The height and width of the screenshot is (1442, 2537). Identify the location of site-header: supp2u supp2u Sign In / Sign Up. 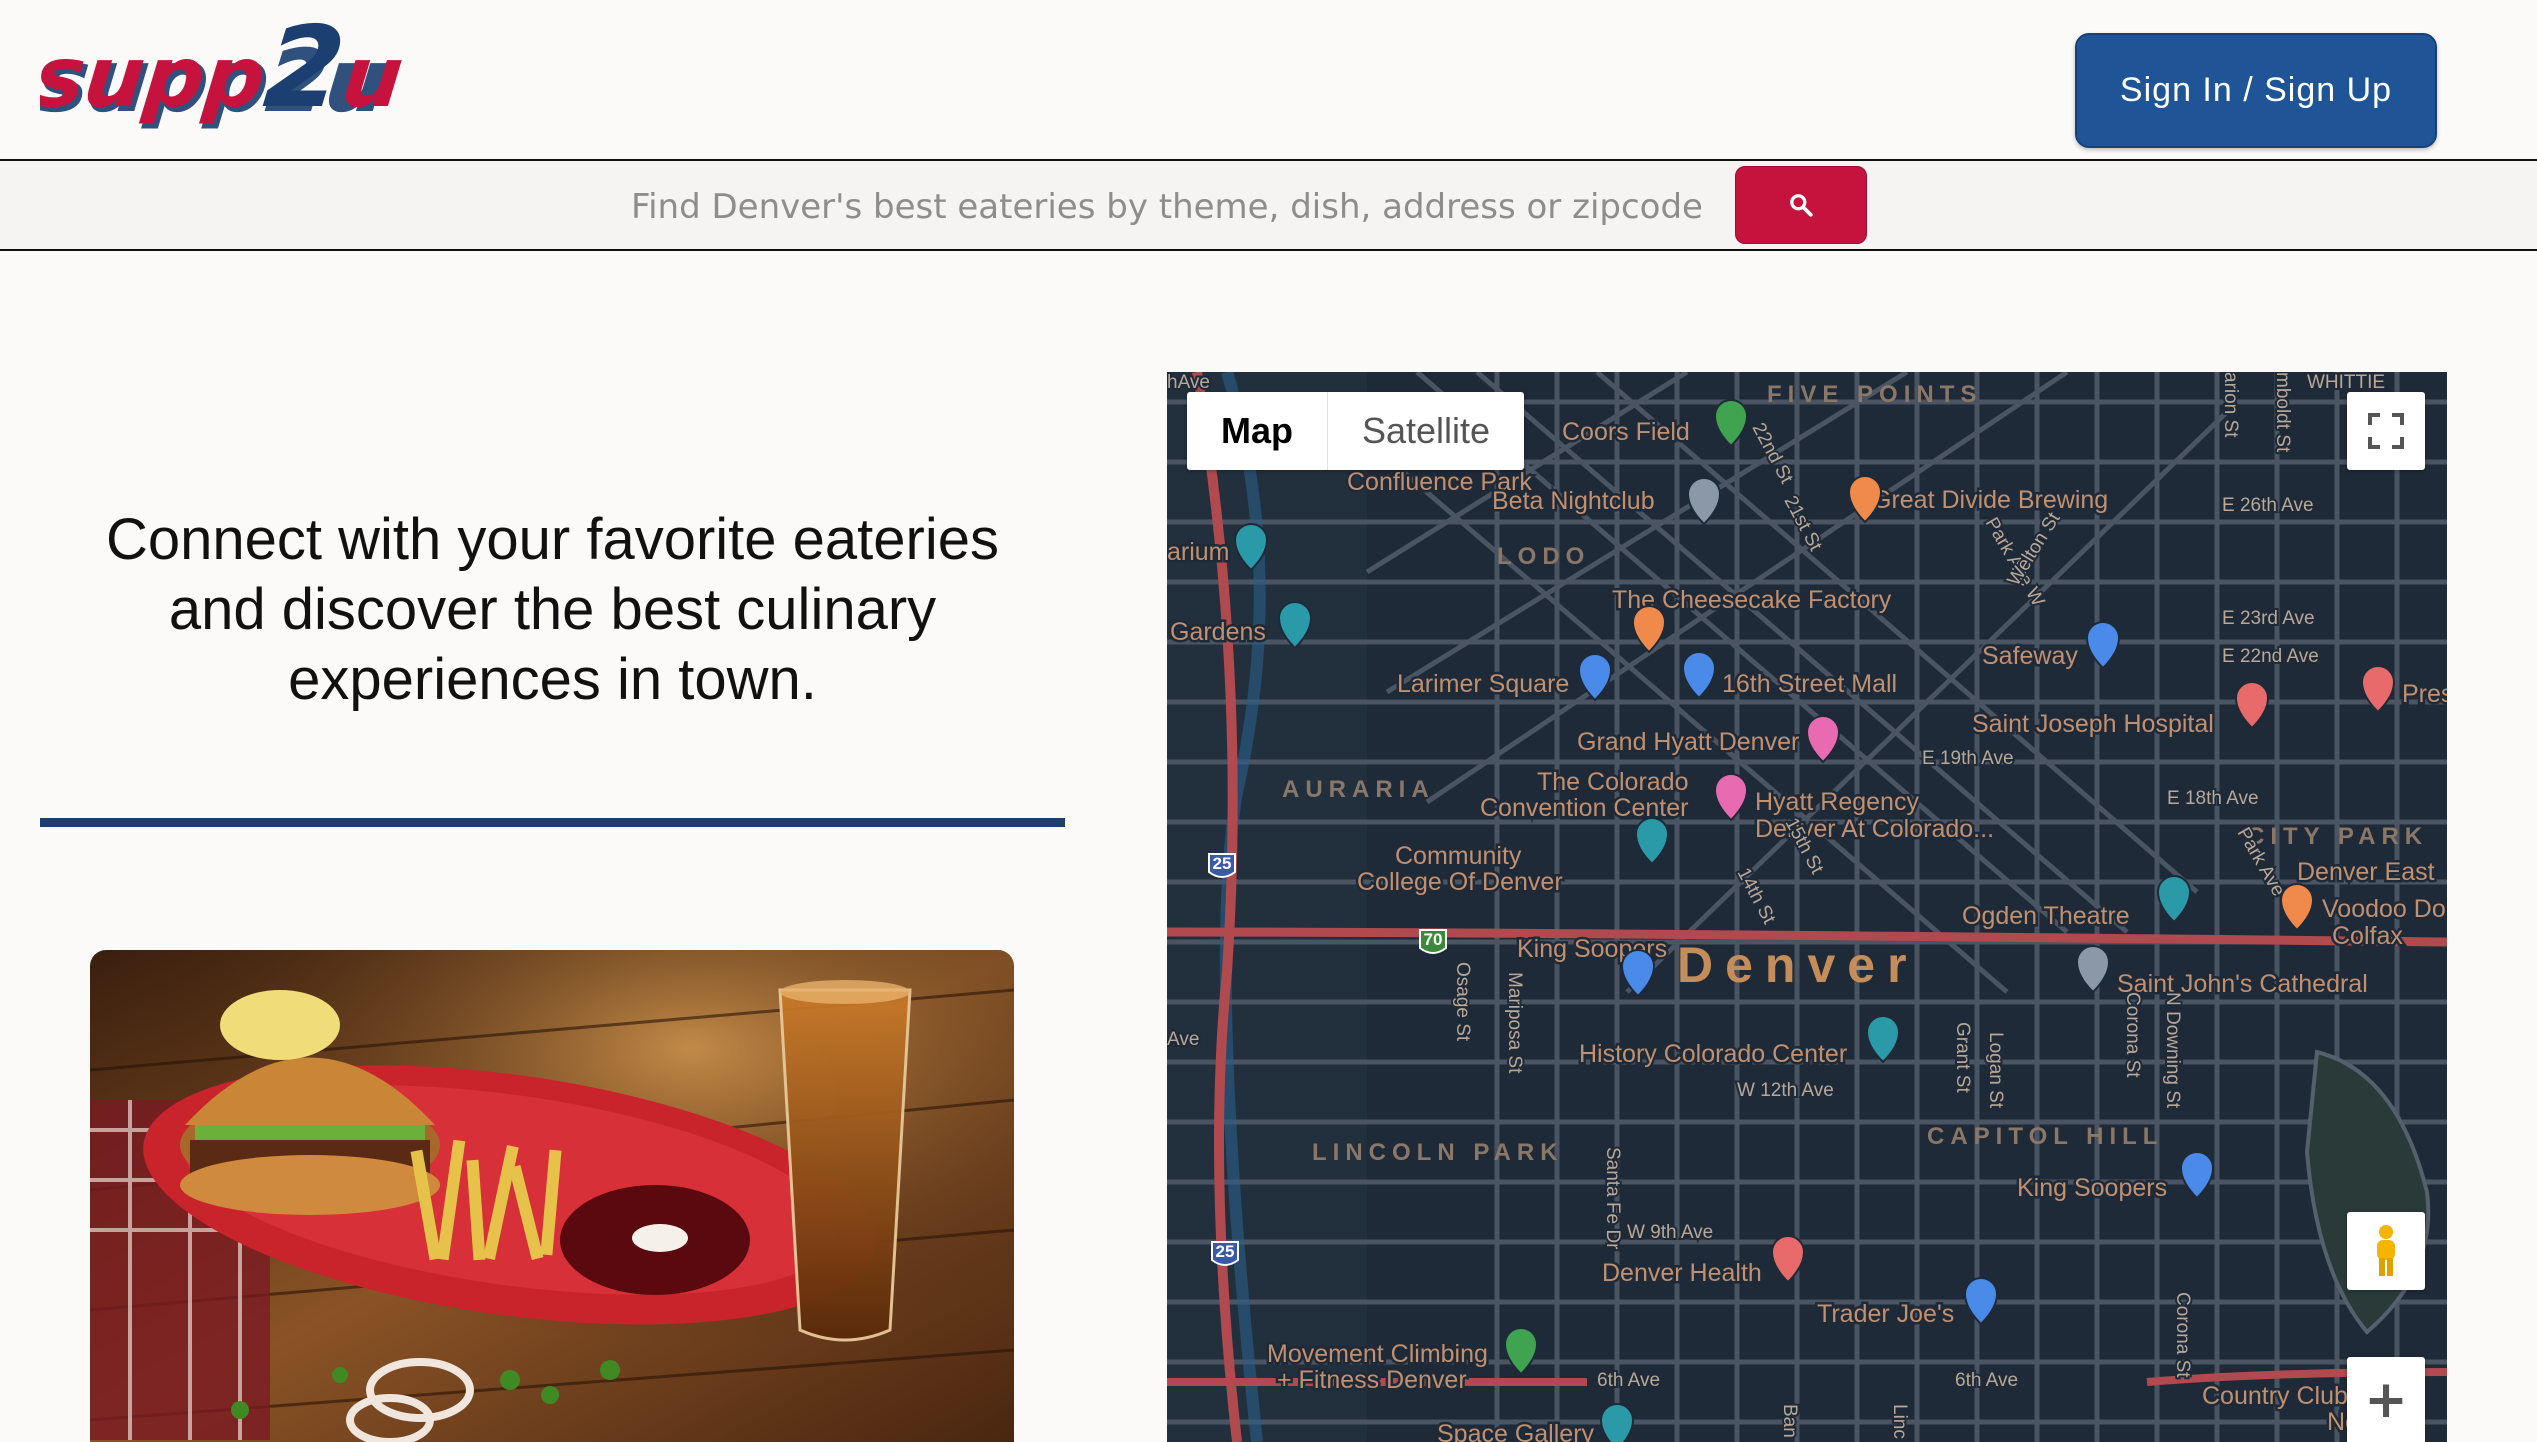
(1268, 80).